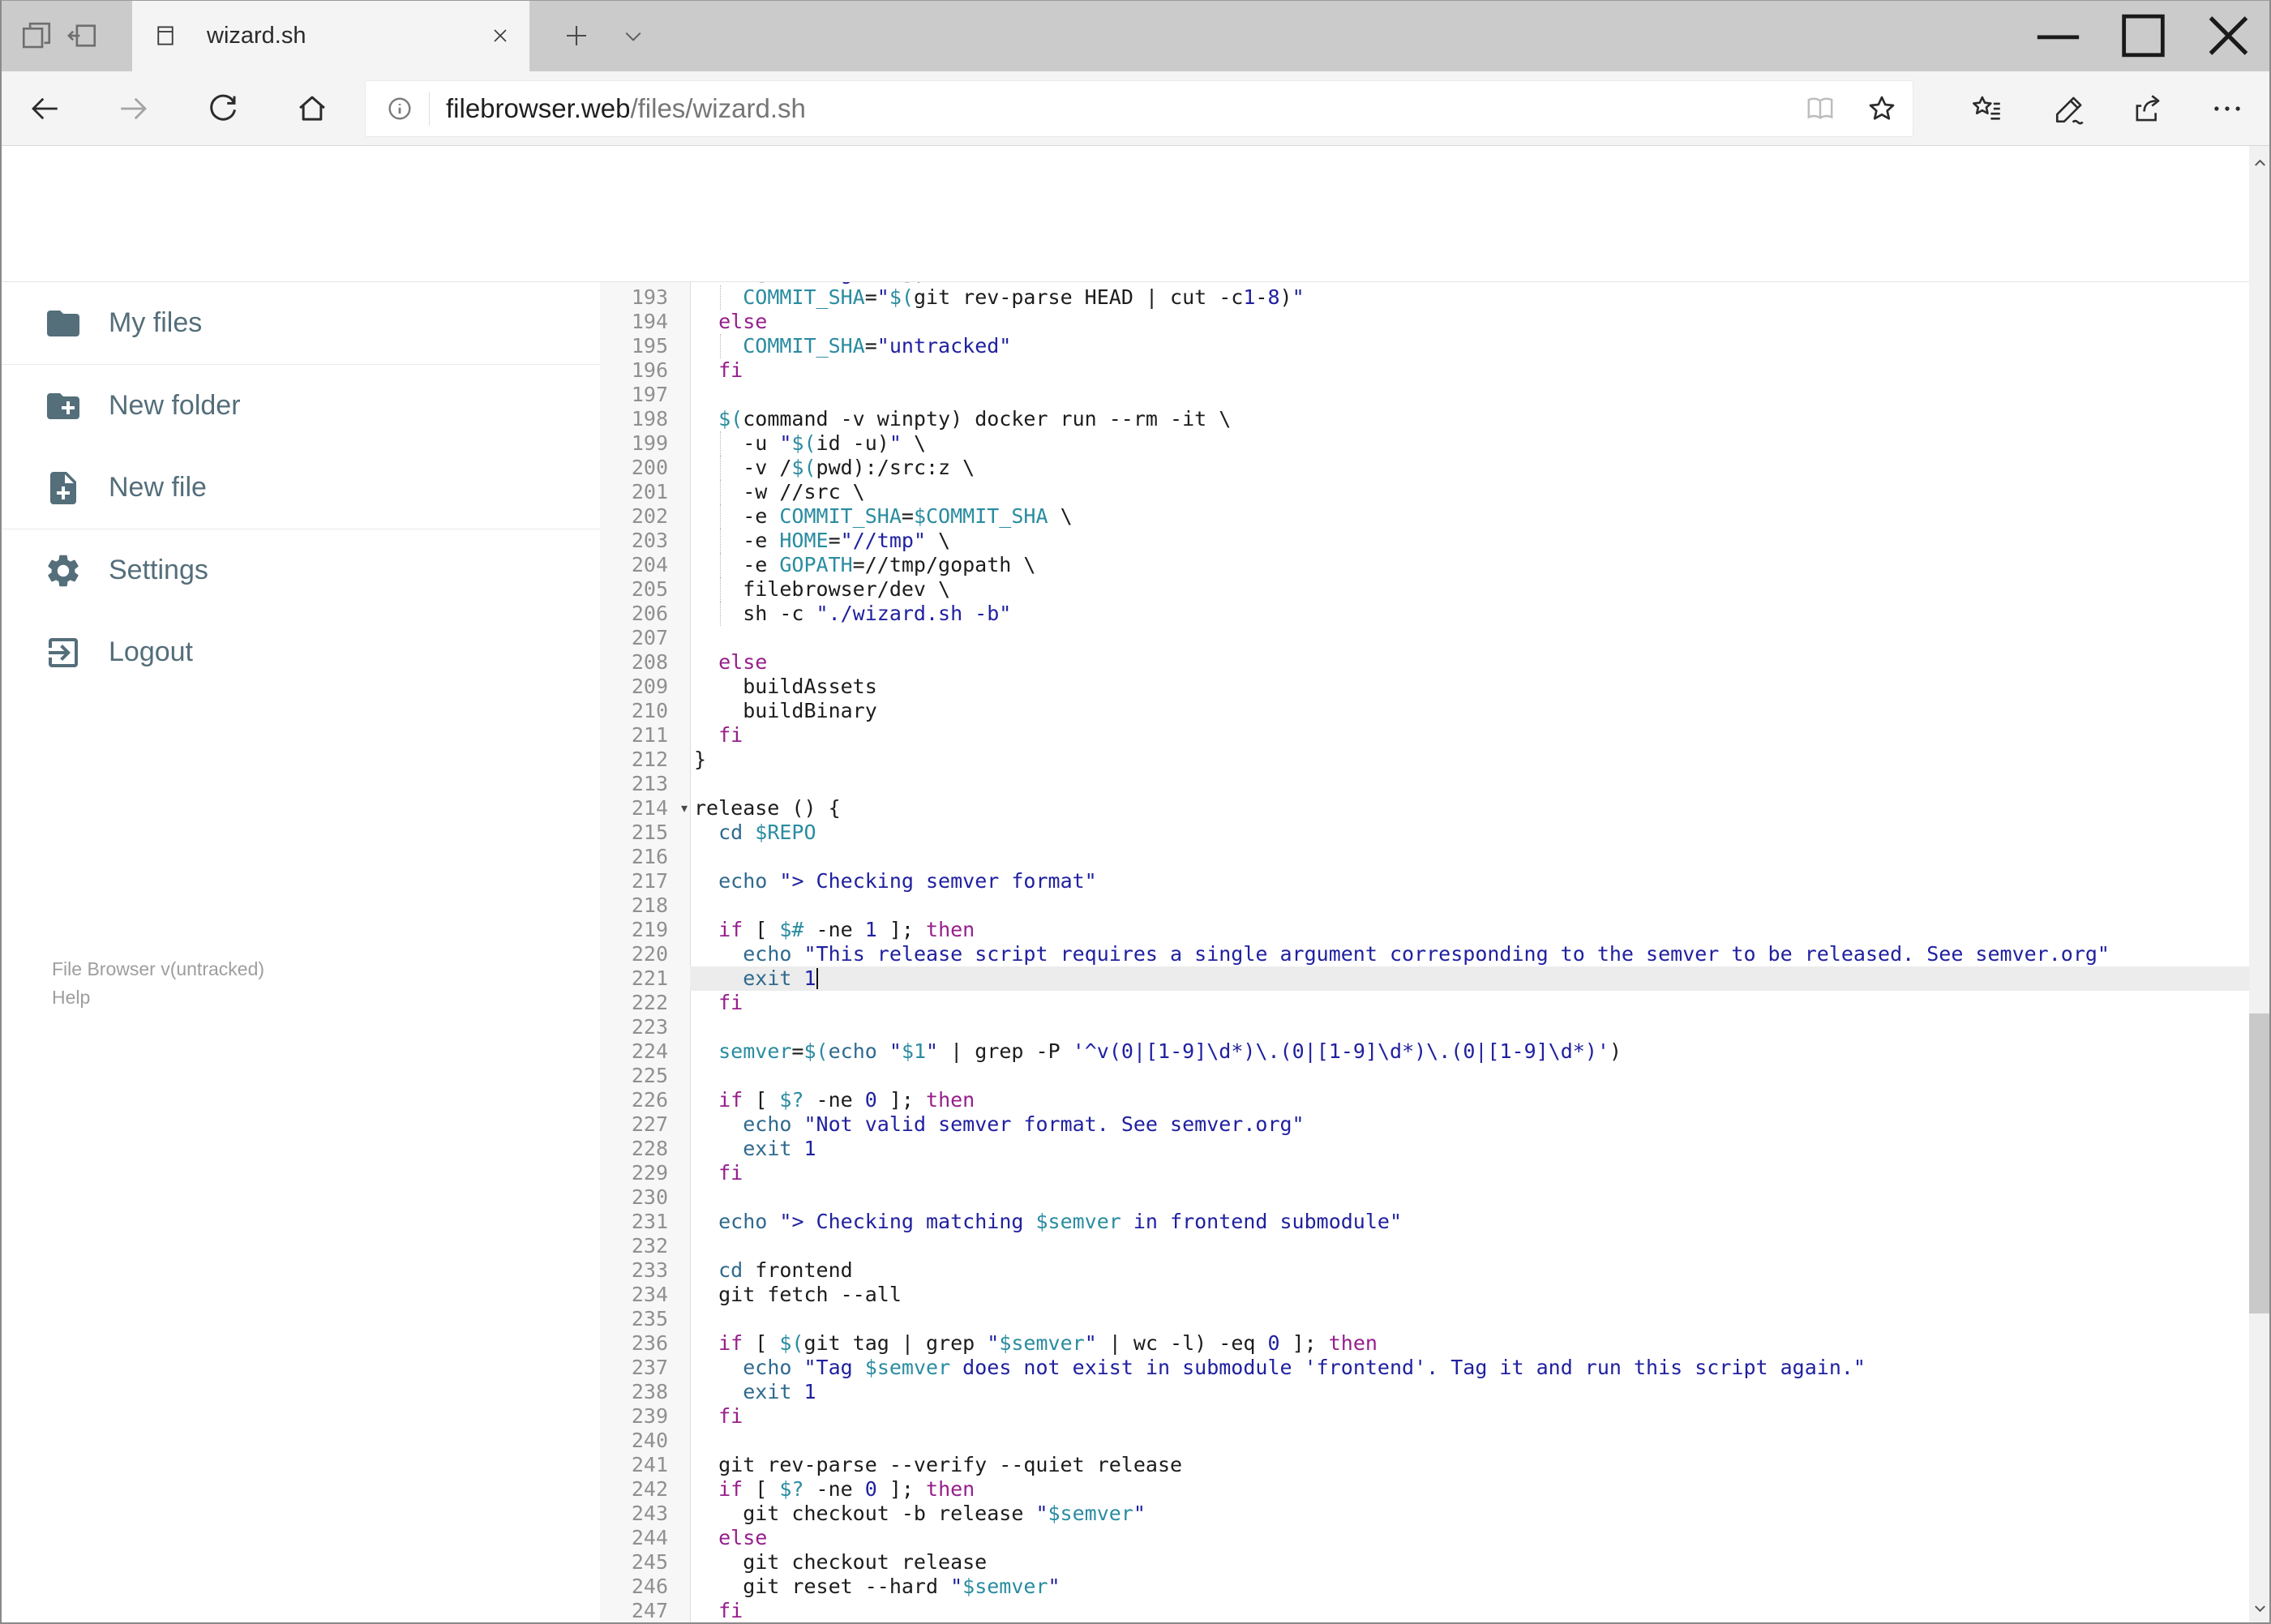  I want to click on file-plus-icon, so click(63, 489).